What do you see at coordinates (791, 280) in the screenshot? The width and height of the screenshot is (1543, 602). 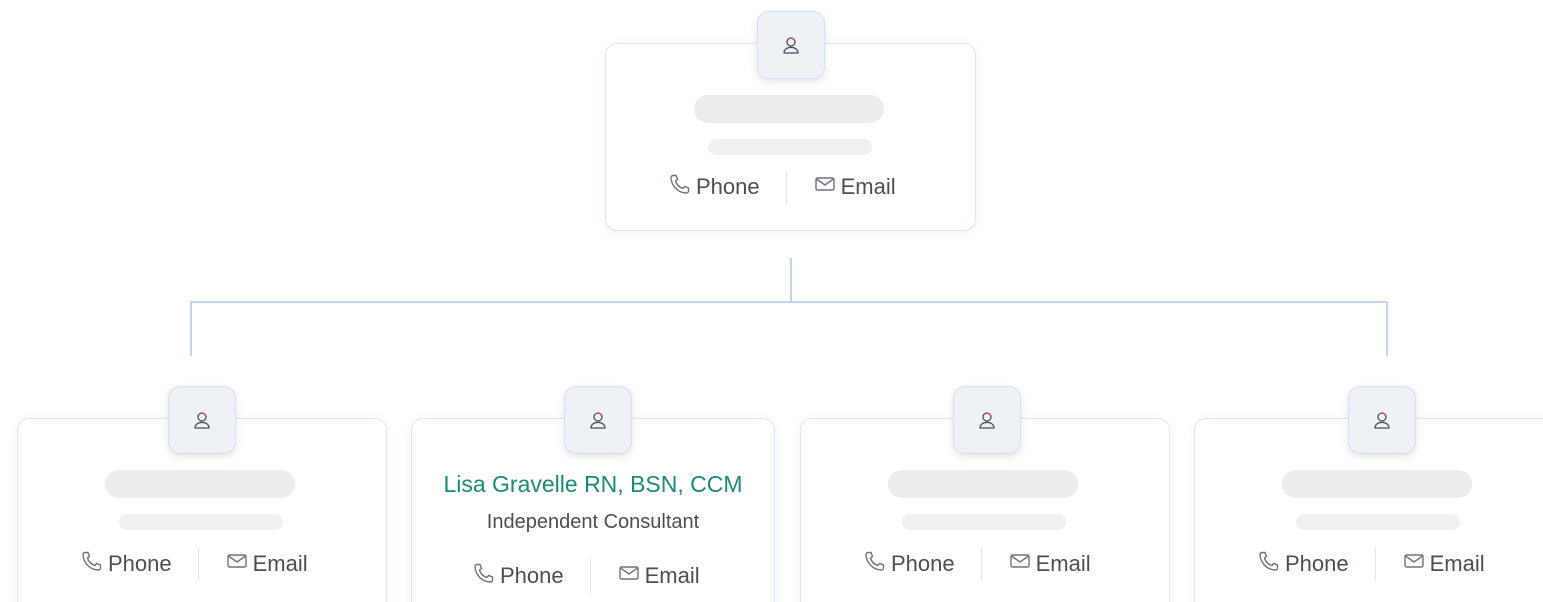 I see `connector-vertical-top` at bounding box center [791, 280].